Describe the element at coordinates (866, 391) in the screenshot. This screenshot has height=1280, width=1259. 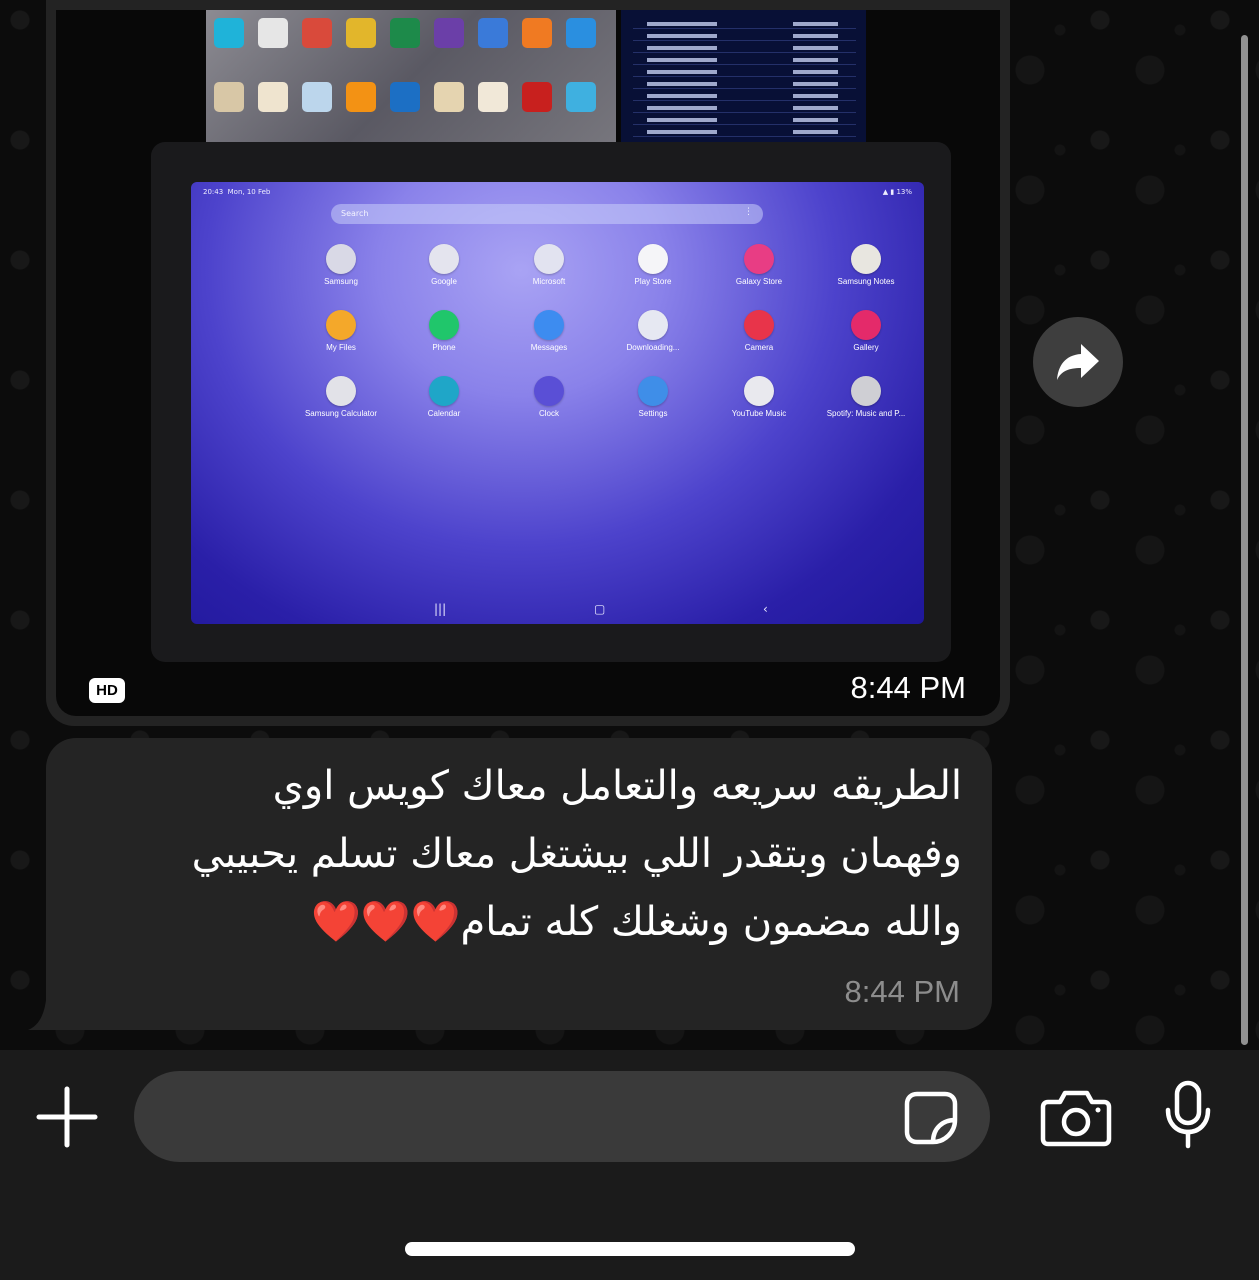
I see `spotify-icon` at that location.